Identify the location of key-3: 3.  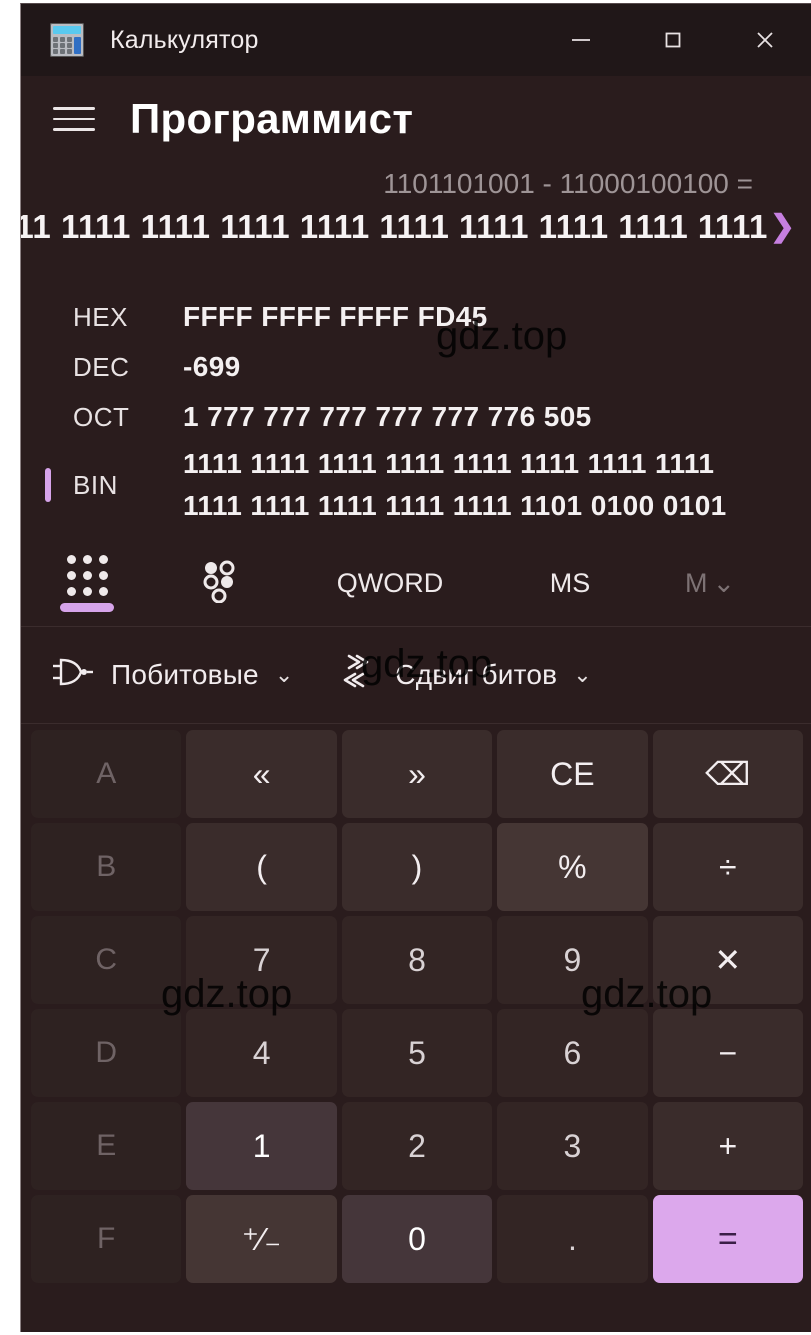
(572, 1146).